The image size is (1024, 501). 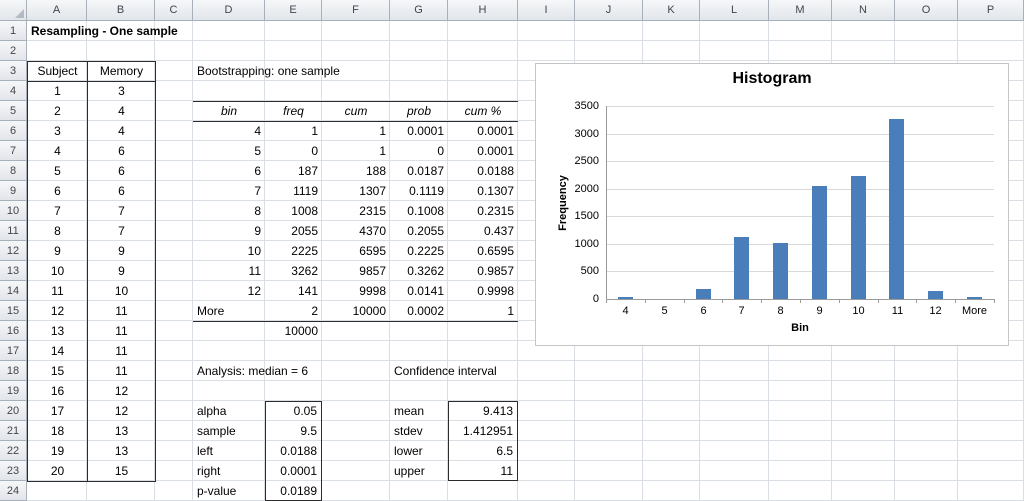 I want to click on subject-cell: 7, so click(x=57, y=211).